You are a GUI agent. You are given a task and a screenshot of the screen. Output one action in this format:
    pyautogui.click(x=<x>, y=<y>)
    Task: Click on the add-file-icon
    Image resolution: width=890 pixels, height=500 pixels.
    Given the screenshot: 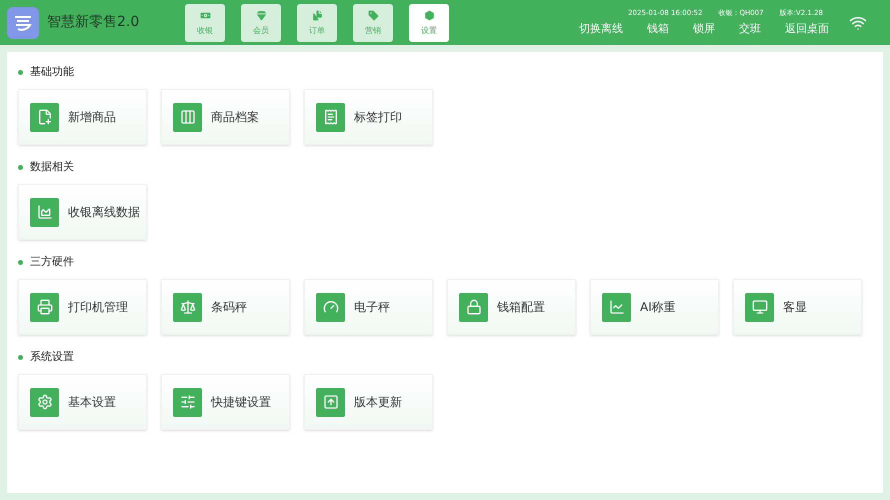 What is the action you would take?
    pyautogui.click(x=44, y=117)
    